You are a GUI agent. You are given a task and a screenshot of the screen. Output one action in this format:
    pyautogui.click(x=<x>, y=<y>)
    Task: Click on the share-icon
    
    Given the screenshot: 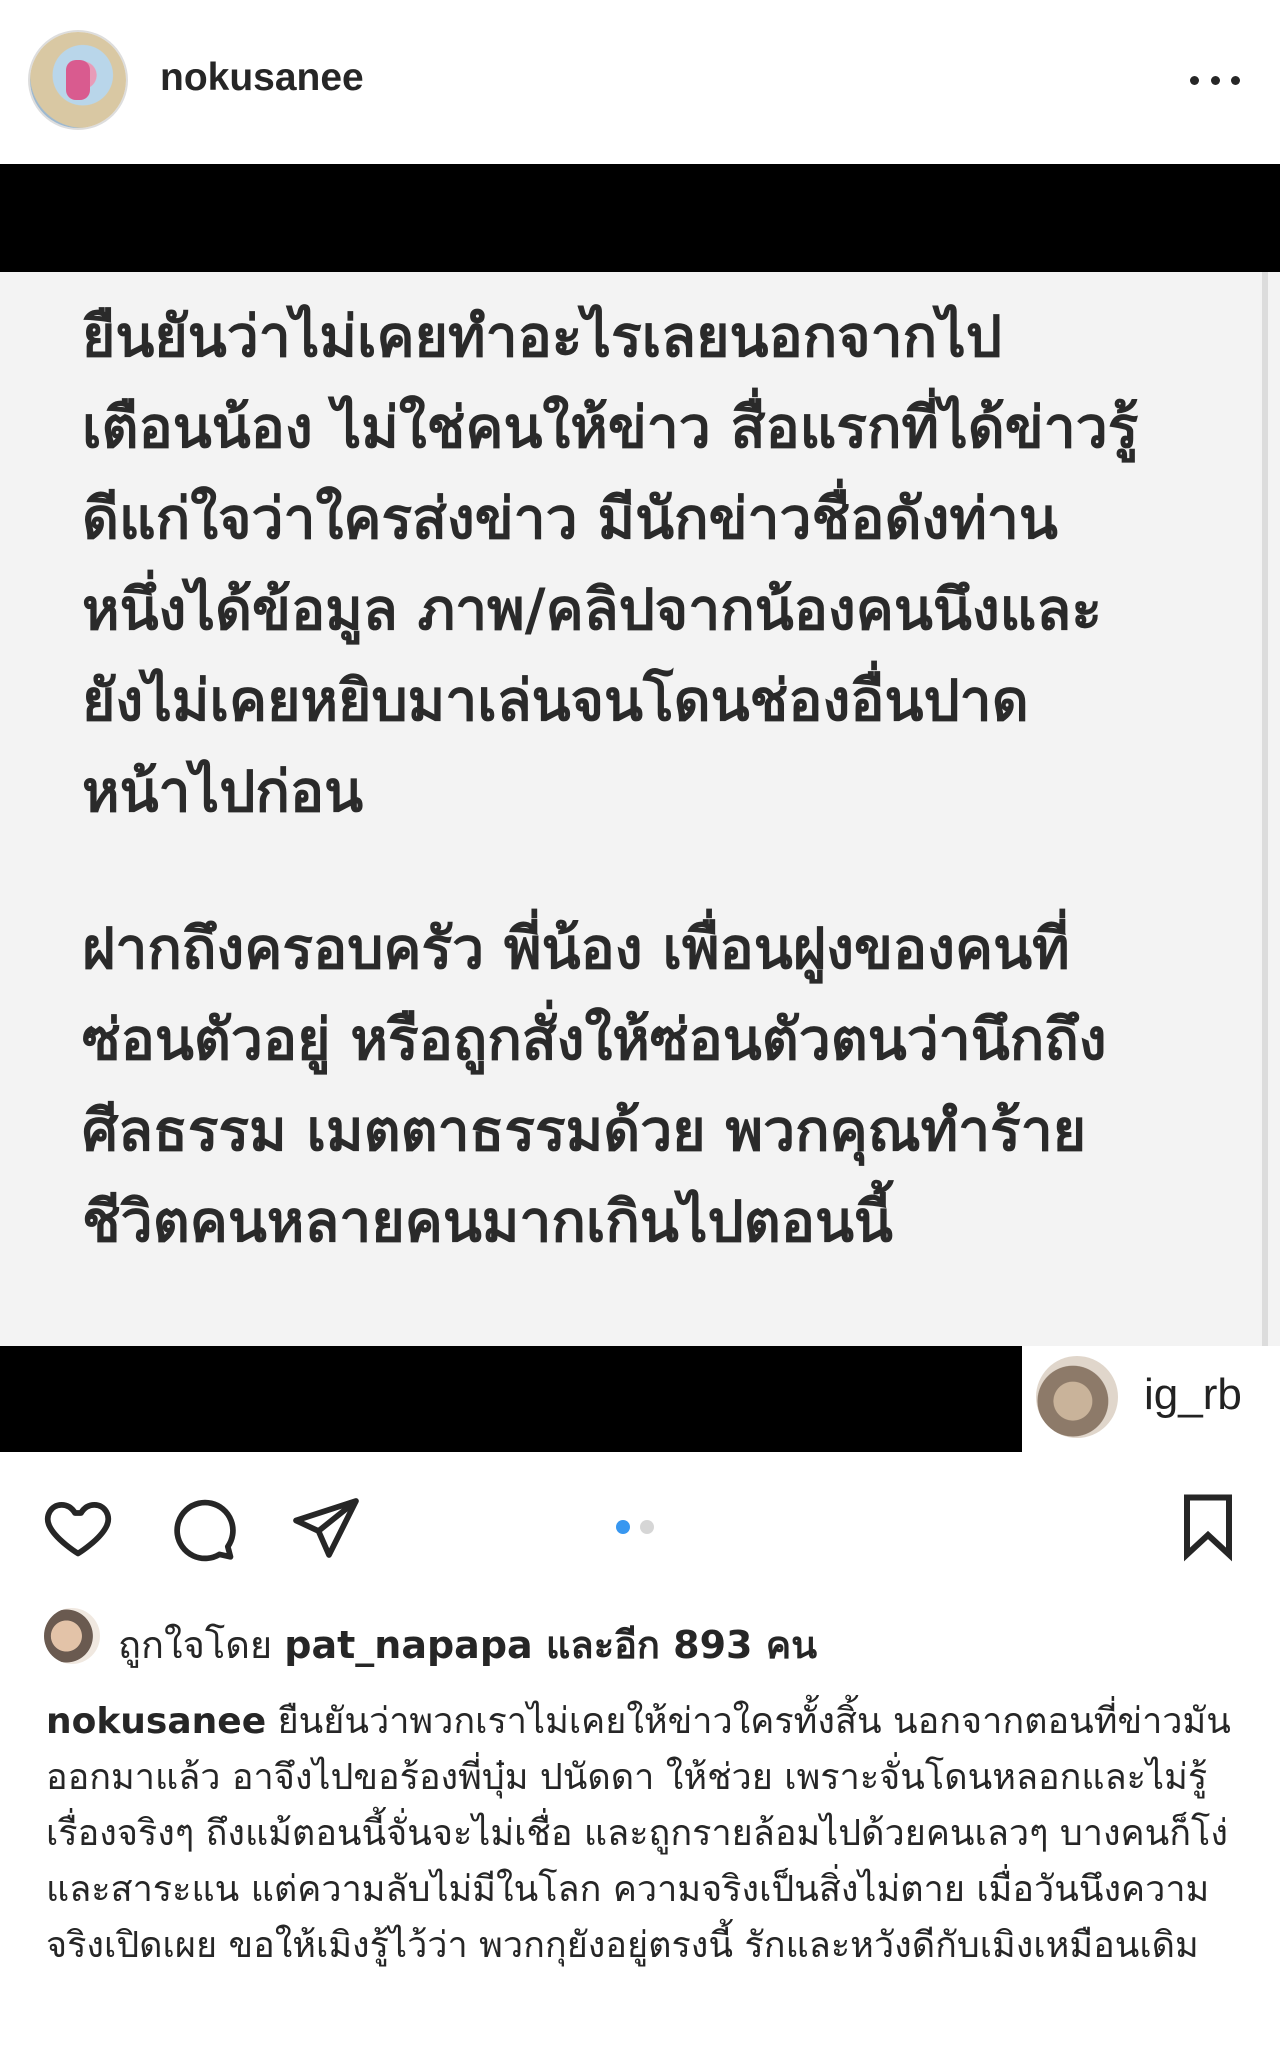 What is the action you would take?
    pyautogui.click(x=326, y=1528)
    